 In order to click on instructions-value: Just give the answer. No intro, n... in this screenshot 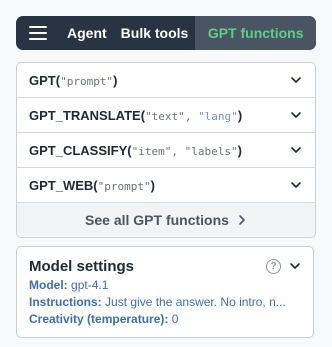, I will do `click(195, 302)`.